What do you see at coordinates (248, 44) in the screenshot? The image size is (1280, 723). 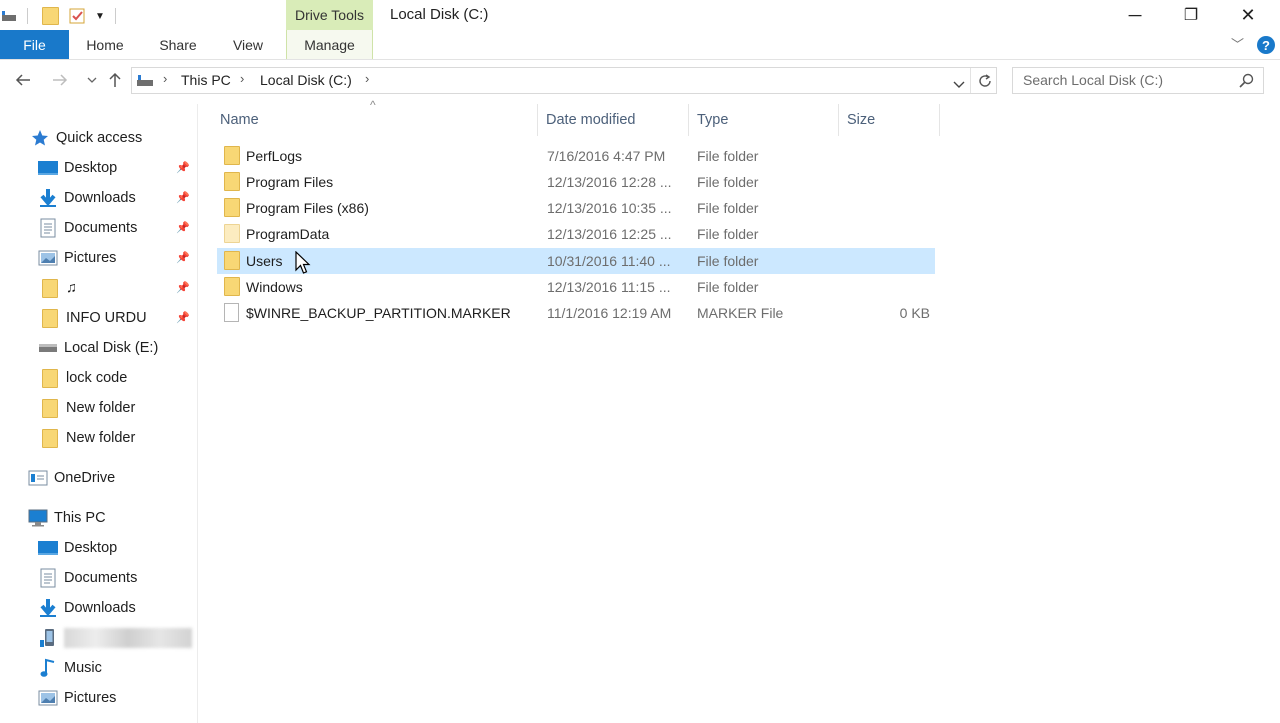 I see `tab-view: View` at bounding box center [248, 44].